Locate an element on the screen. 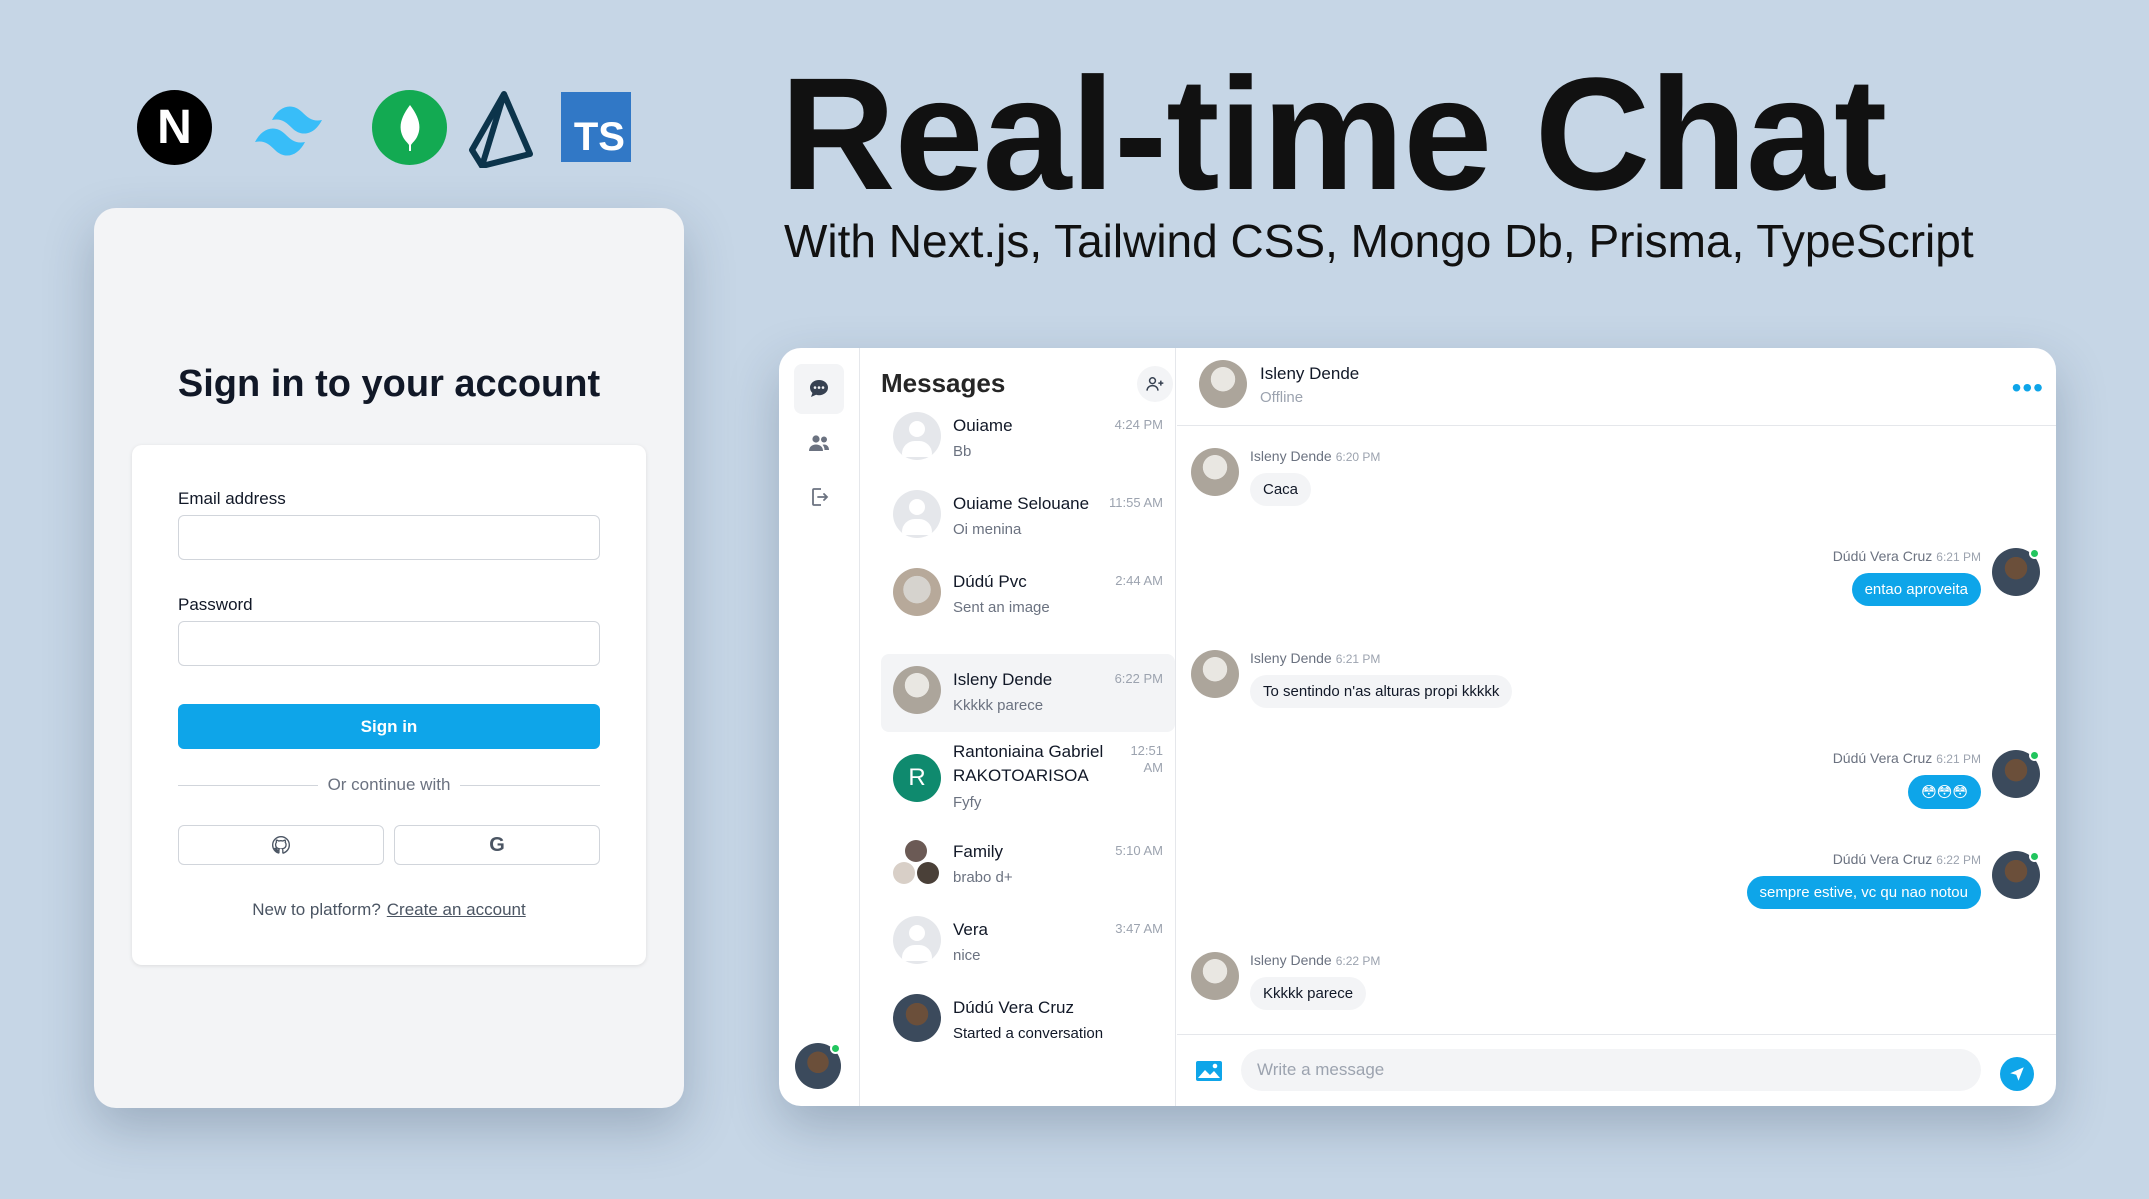 Image resolution: width=2149 pixels, height=1199 pixels. message-bubble: entao aproveita is located at coordinates (1916, 589).